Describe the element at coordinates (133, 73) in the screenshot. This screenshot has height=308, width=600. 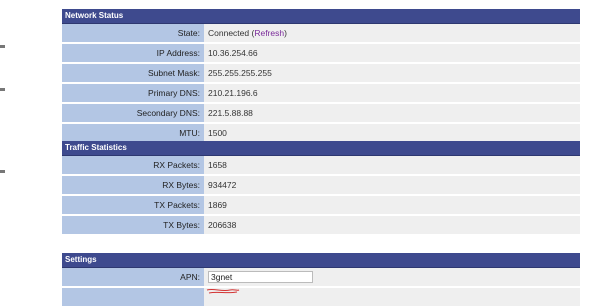
I see `subnet-mask-label: Subnet Mask:` at that location.